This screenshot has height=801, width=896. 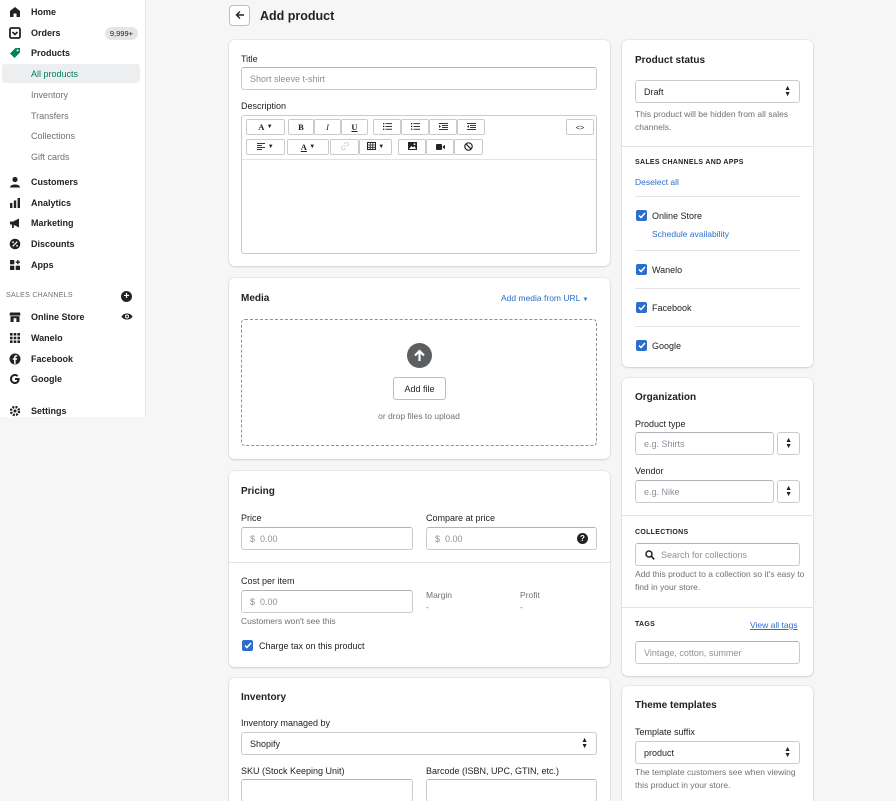 What do you see at coordinates (72, 203) in the screenshot?
I see `nav-analytics: Analytics` at bounding box center [72, 203].